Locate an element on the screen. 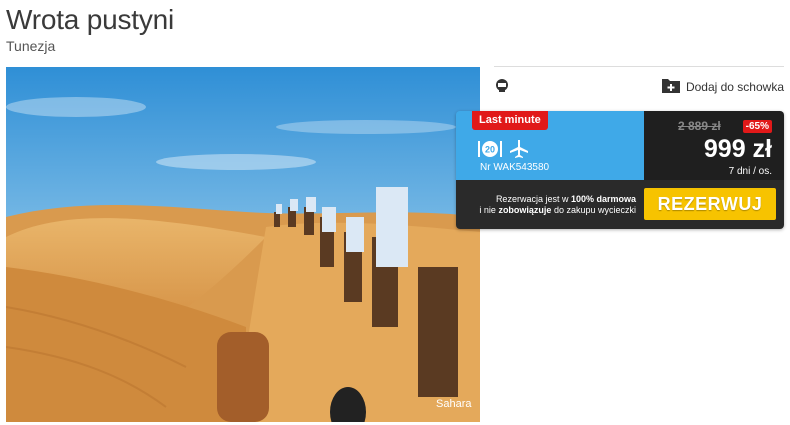 This screenshot has width=790, height=425. offer-code: Nr WAK543580 is located at coordinates (515, 167).